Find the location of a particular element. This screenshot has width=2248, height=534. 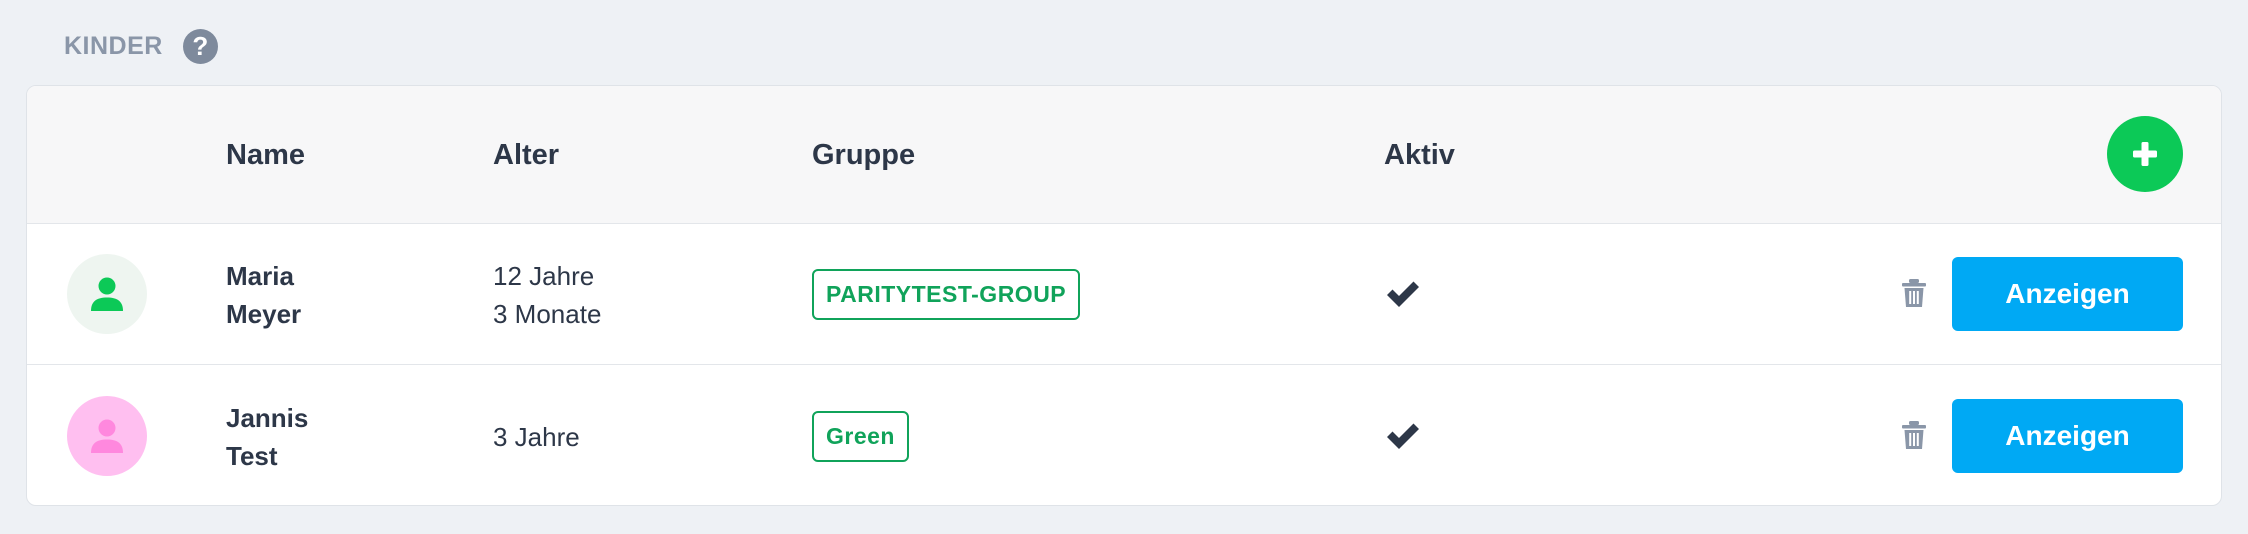

group-badge: PARITYTEST-GROUP is located at coordinates (946, 294).